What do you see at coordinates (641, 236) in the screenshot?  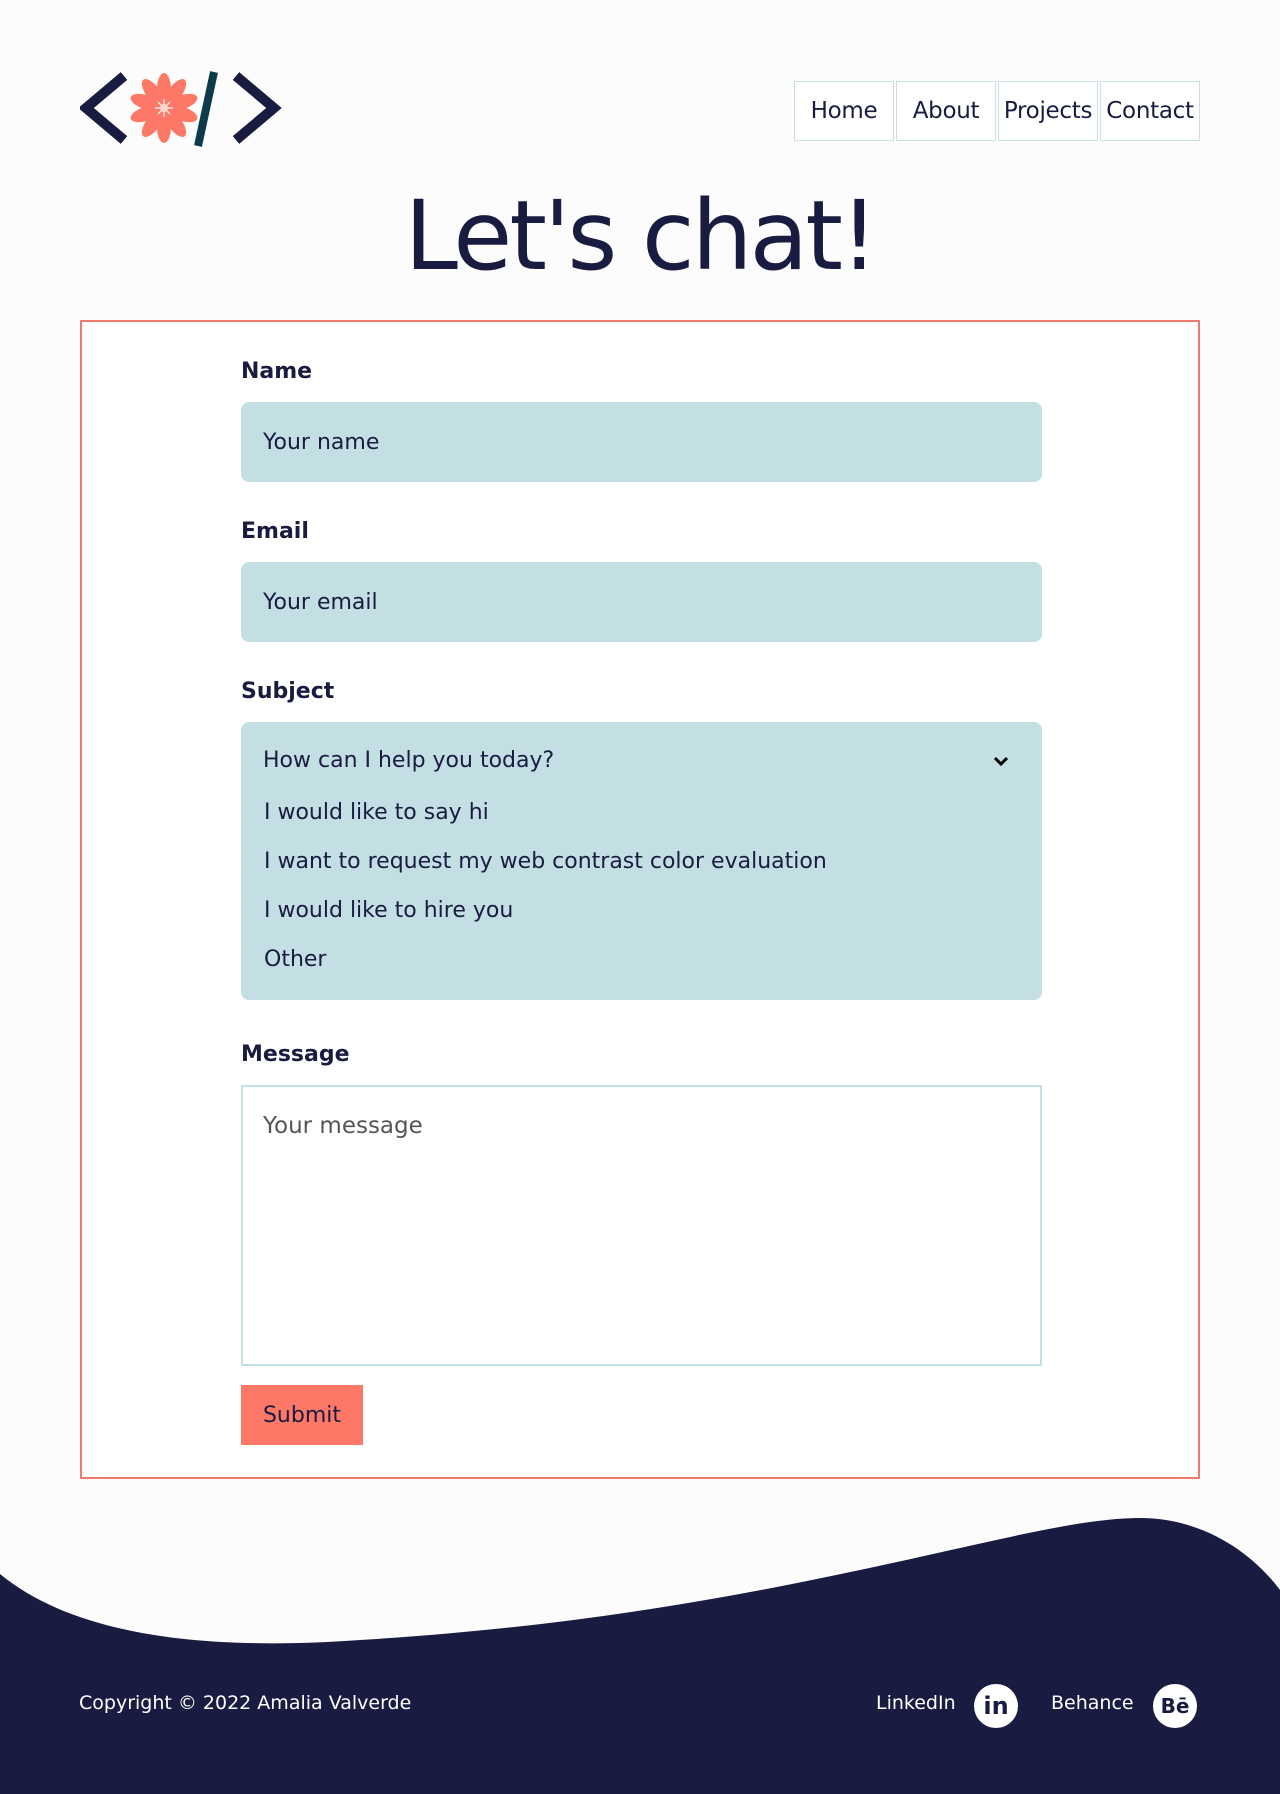 I see `page-title: Let's chat!` at bounding box center [641, 236].